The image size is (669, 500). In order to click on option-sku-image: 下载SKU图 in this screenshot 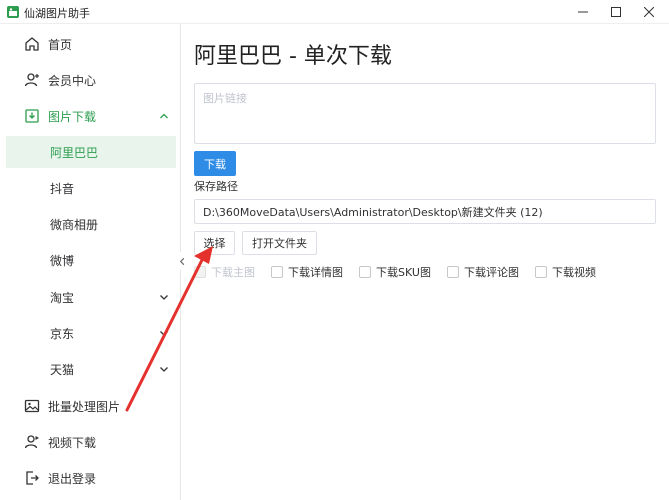, I will do `click(395, 272)`.